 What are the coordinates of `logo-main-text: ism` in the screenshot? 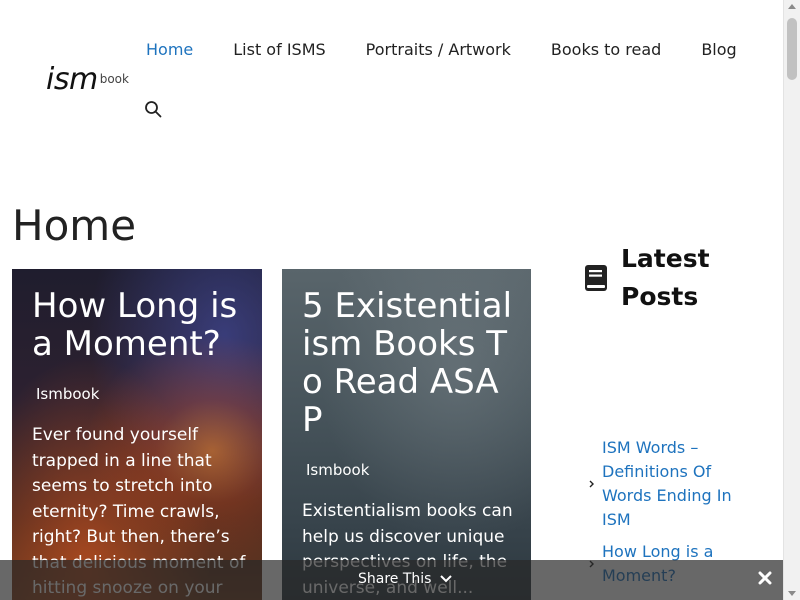 It's located at (72, 79).